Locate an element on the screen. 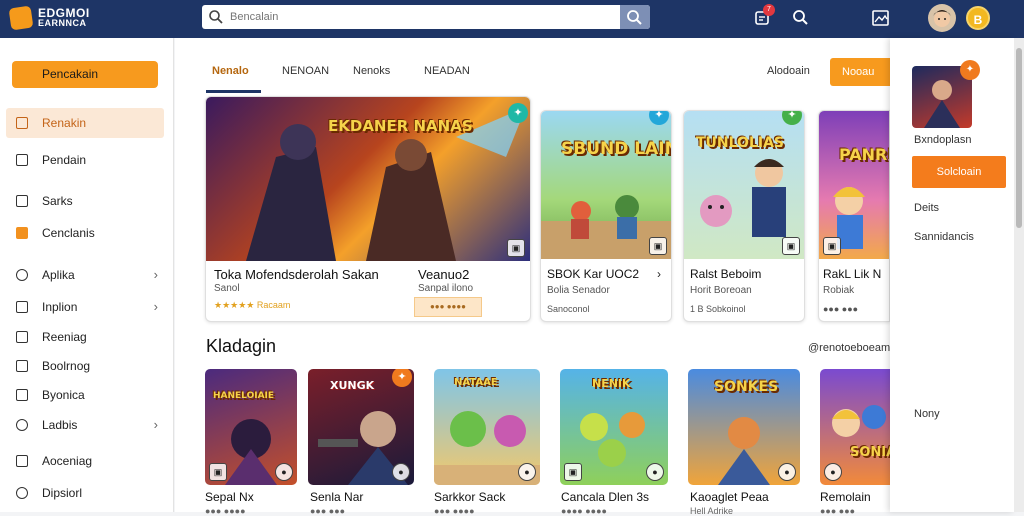 This screenshot has width=1024, height=516. featured-subtitle-secondary: Sanpal ilono is located at coordinates (446, 288).